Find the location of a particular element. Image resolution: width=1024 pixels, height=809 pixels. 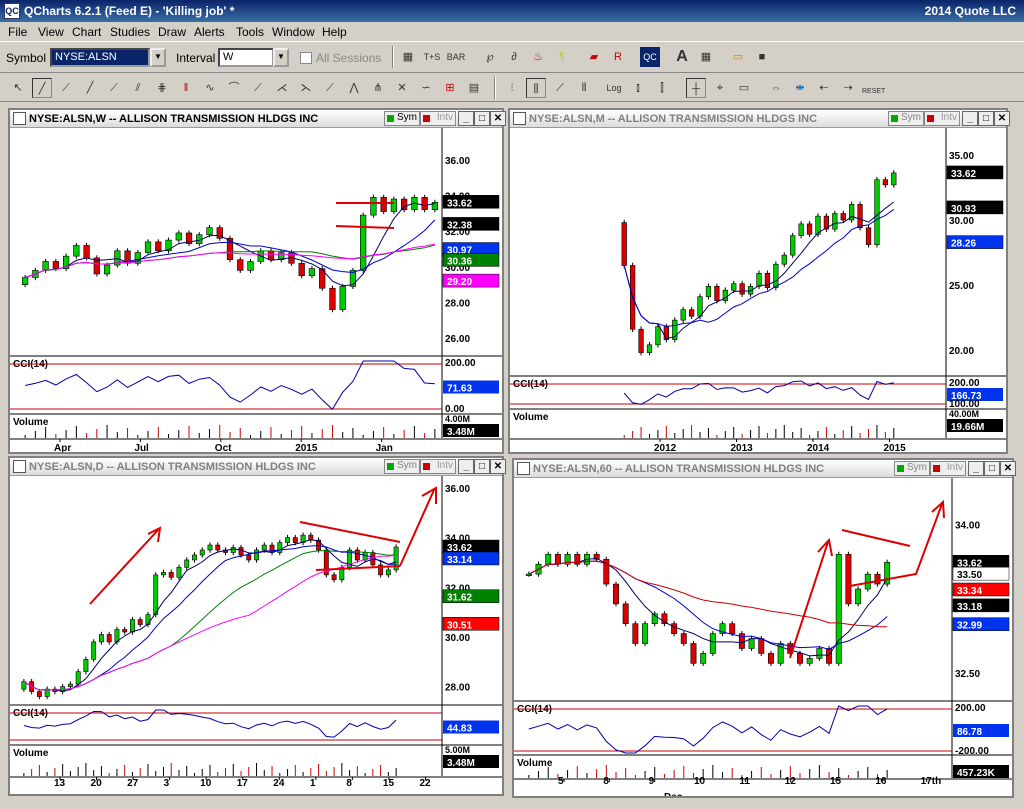

time-sales-button: T+S is located at coordinates (432, 57).